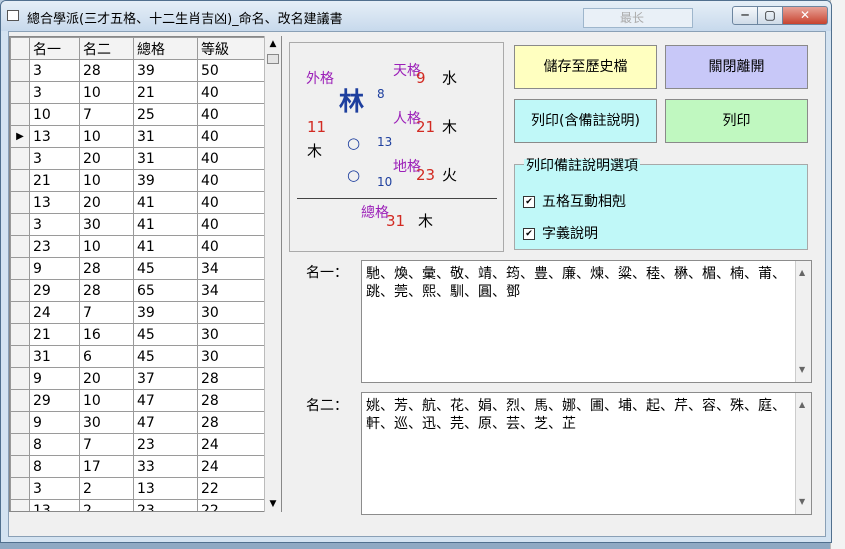 Image resolution: width=845 pixels, height=549 pixels. What do you see at coordinates (137, 356) in the screenshot?
I see `table-row: 31 6 45 30` at bounding box center [137, 356].